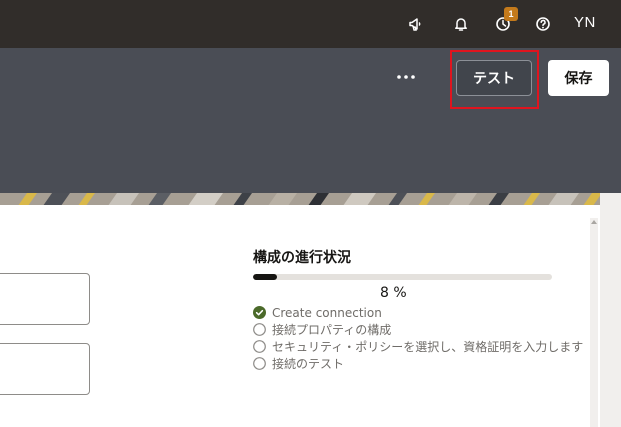 The height and width of the screenshot is (427, 621). What do you see at coordinates (594, 322) in the screenshot?
I see `scrollbar` at bounding box center [594, 322].